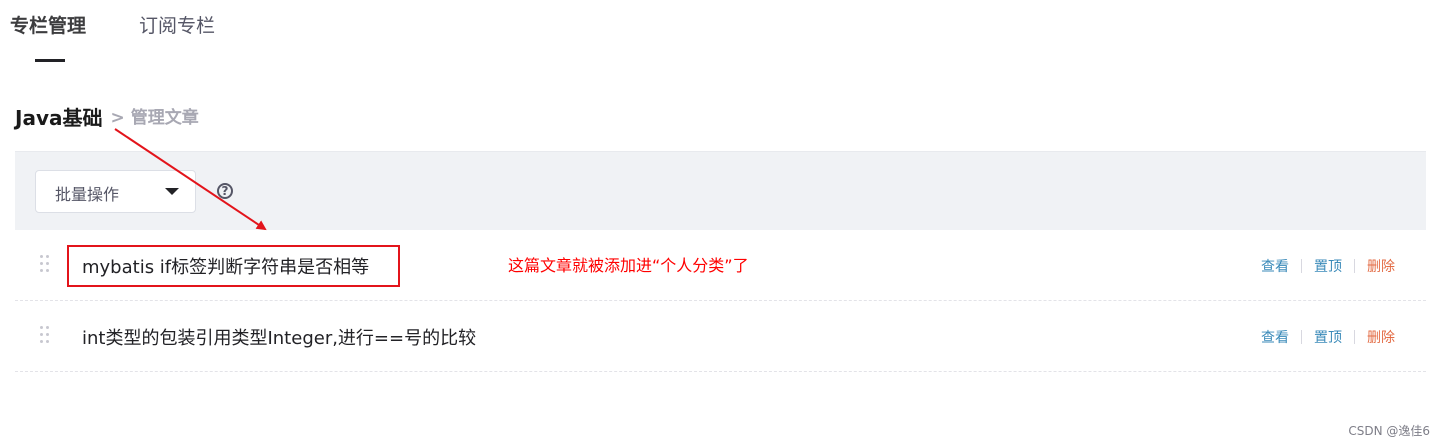  Describe the element at coordinates (87, 194) in the screenshot. I see `batch-operation-label: 批量操作` at that location.